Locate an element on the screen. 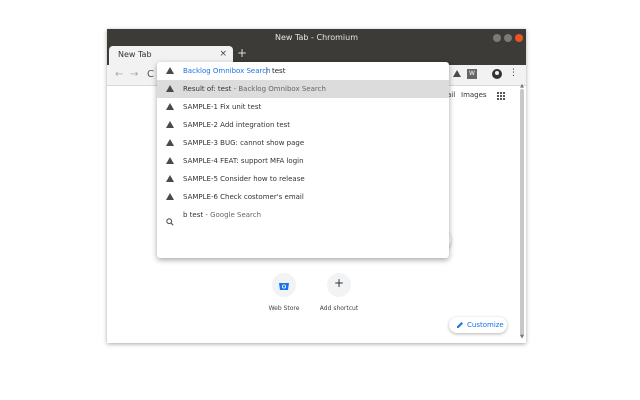 Image resolution: width=640 pixels, height=400 pixels. suggestion-text: Result of: test - Backlog Omnibox Search is located at coordinates (254, 89).